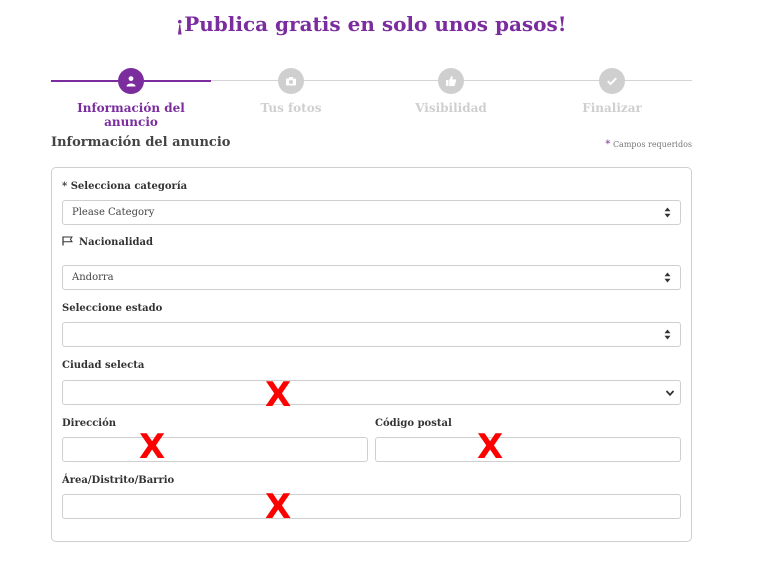  I want to click on camera-icon, so click(291, 81).